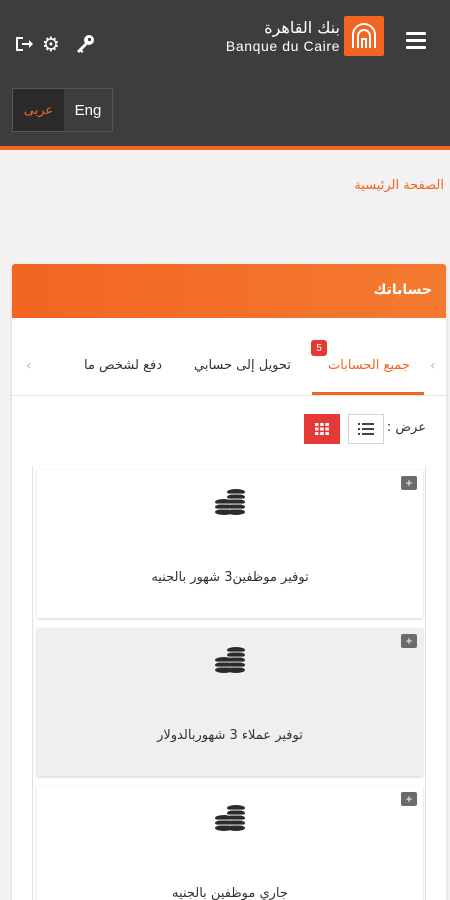 Image resolution: width=450 pixels, height=900 pixels. What do you see at coordinates (29, 366) in the screenshot?
I see `chevron-left-icon: ‹` at bounding box center [29, 366].